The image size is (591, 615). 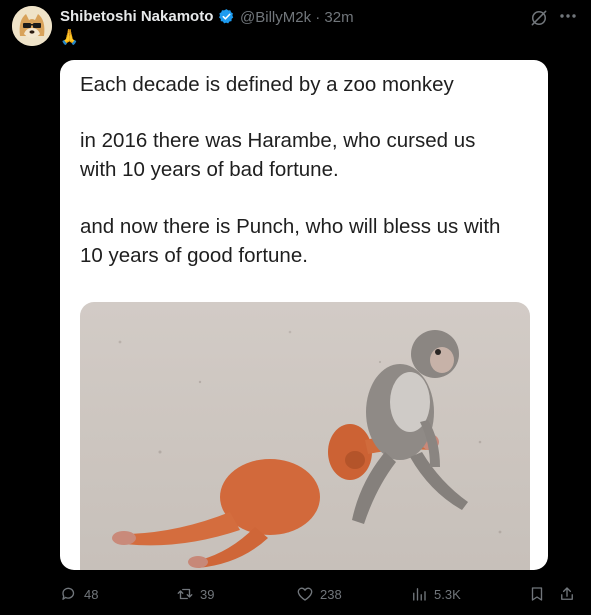 I want to click on reply-count: 48, so click(x=91, y=594).